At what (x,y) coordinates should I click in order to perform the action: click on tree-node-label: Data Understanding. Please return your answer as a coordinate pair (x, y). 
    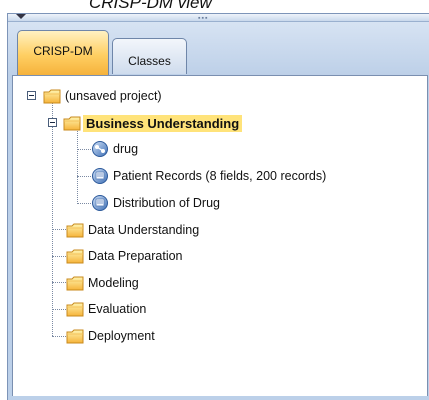
    Looking at the image, I should click on (144, 230).